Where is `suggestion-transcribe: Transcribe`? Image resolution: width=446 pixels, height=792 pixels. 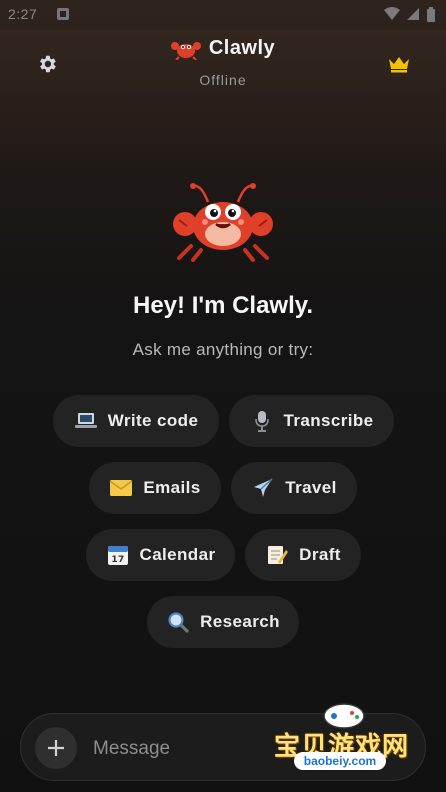 suggestion-transcribe: Transcribe is located at coordinates (311, 421).